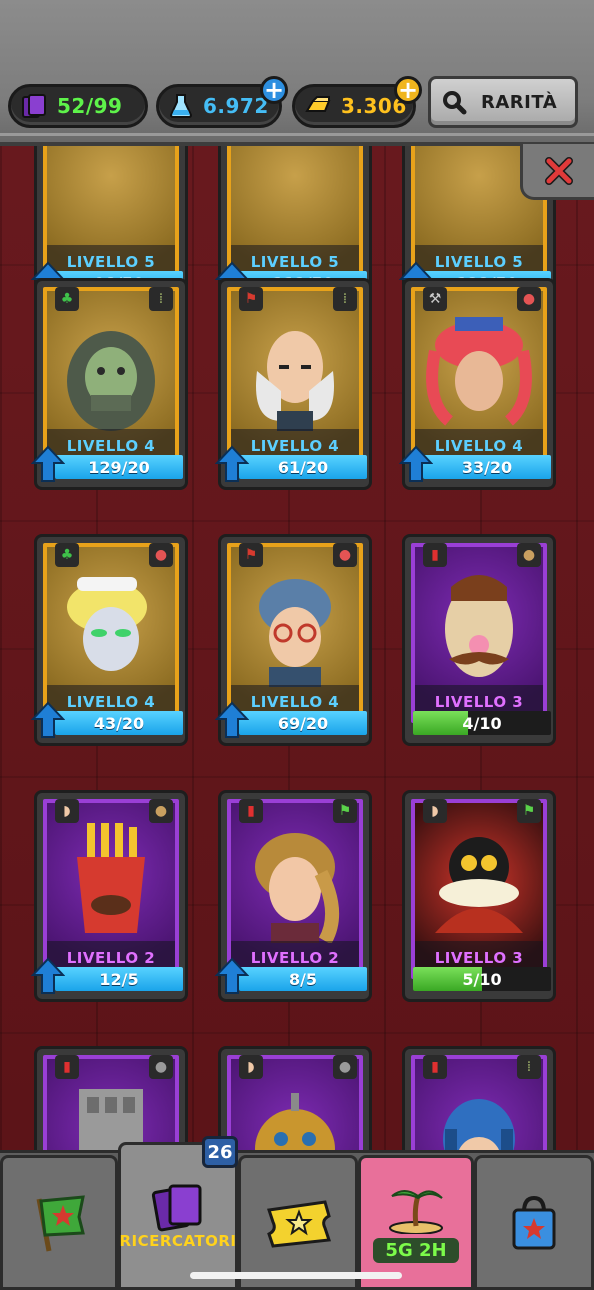 The height and width of the screenshot is (1290, 594). Describe the element at coordinates (482, 979) in the screenshot. I see `card-progress: 5/10` at that location.